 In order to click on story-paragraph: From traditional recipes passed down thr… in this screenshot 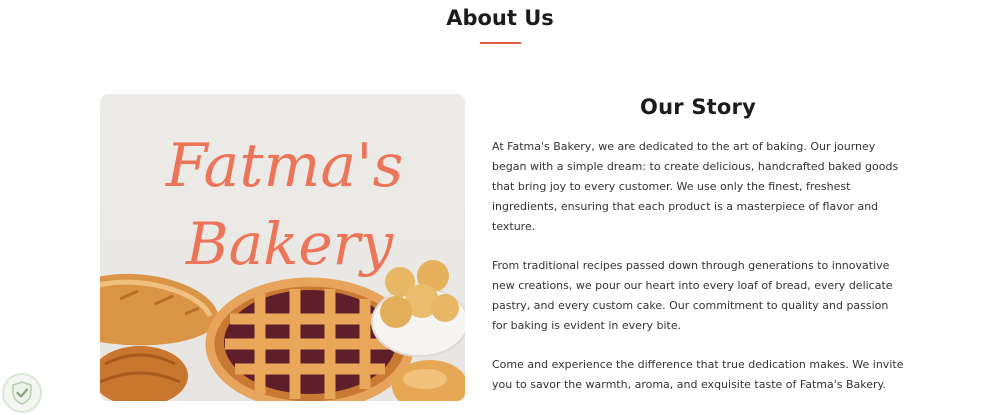, I will do `click(692, 295)`.